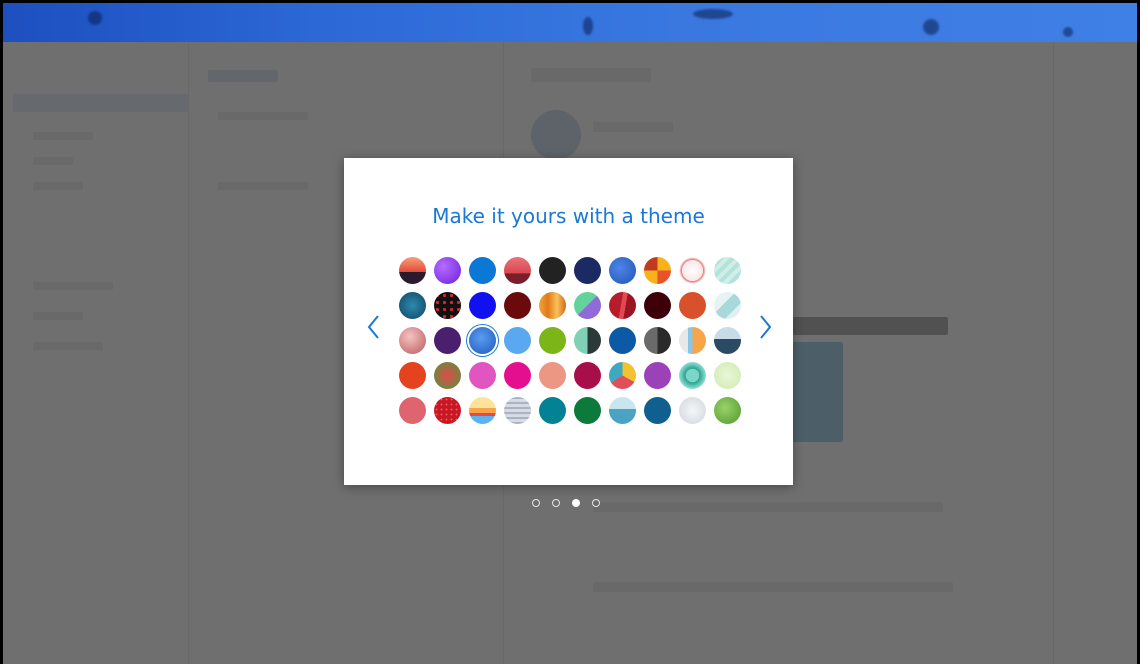  Describe the element at coordinates (552, 305) in the screenshot. I see `theme-swatch-orange-drapes` at that location.